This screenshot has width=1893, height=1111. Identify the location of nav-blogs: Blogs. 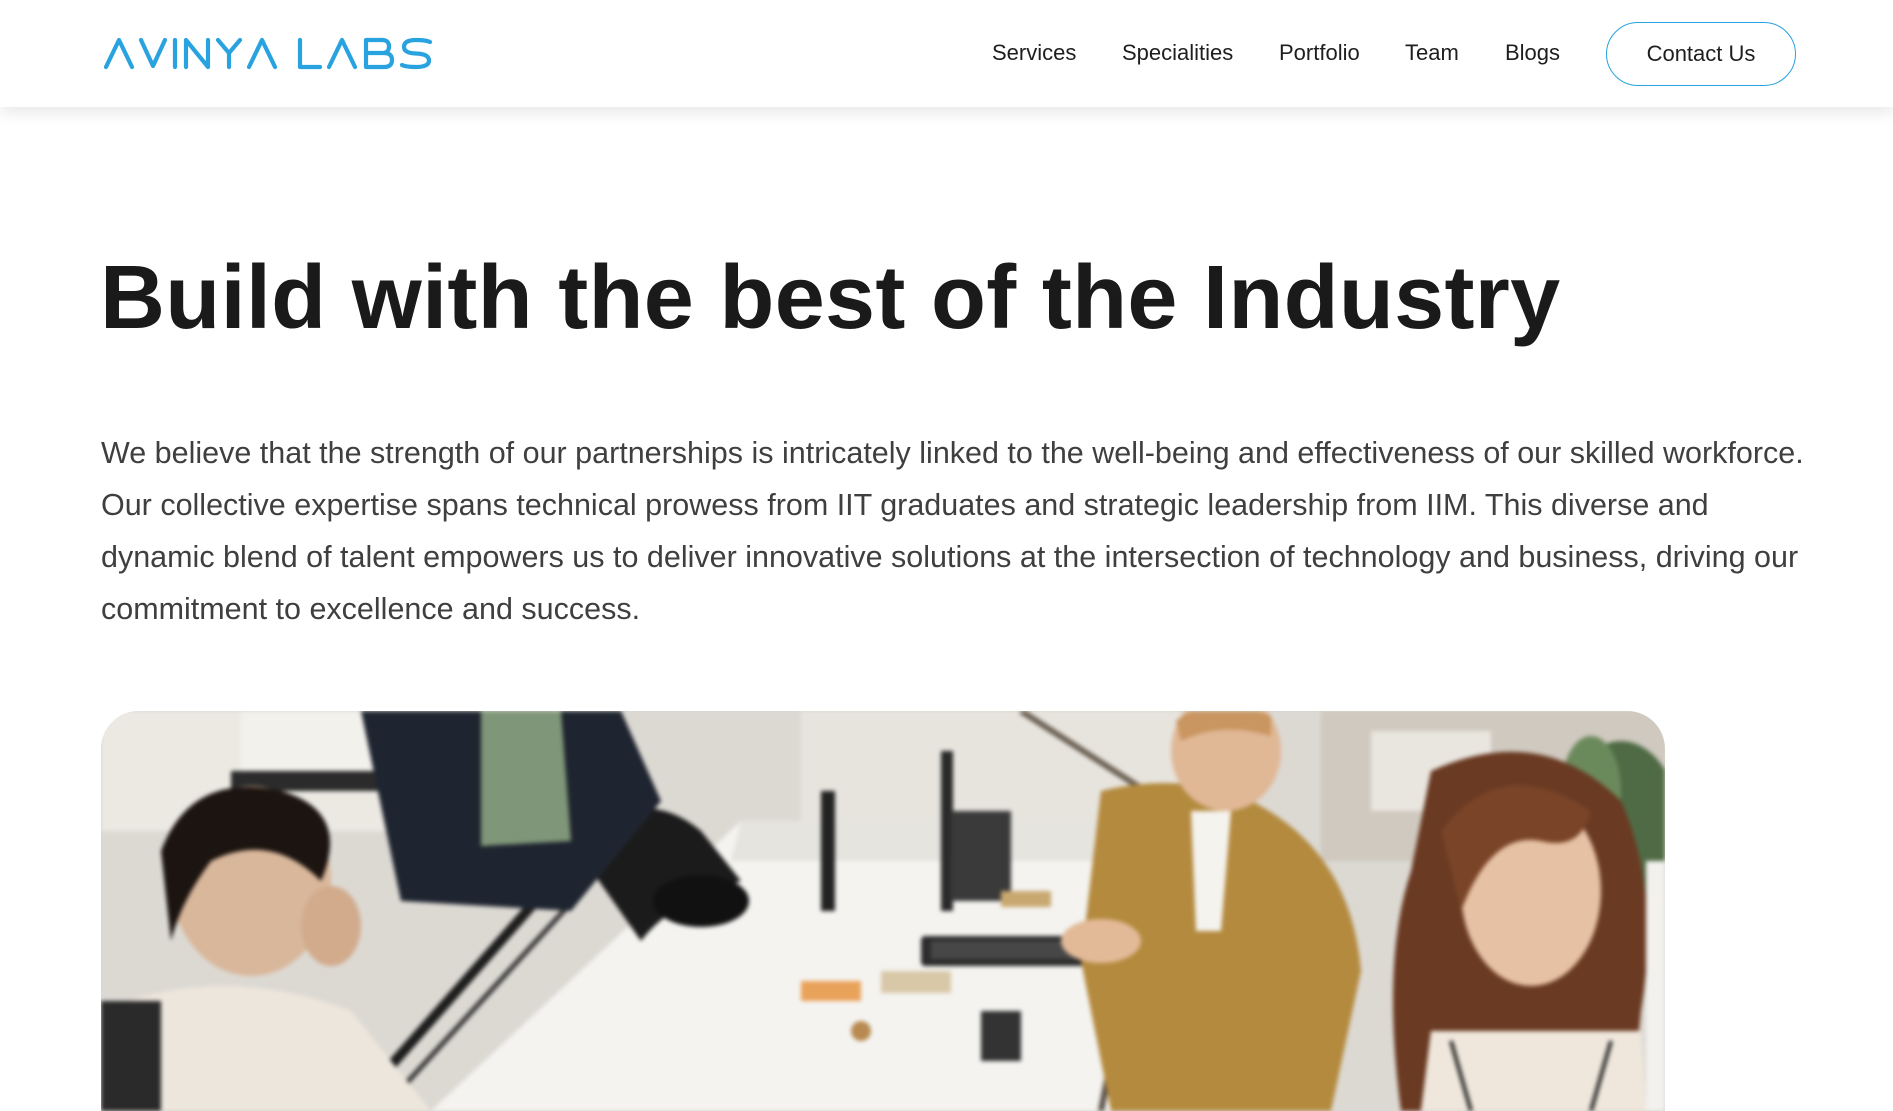
(1532, 53).